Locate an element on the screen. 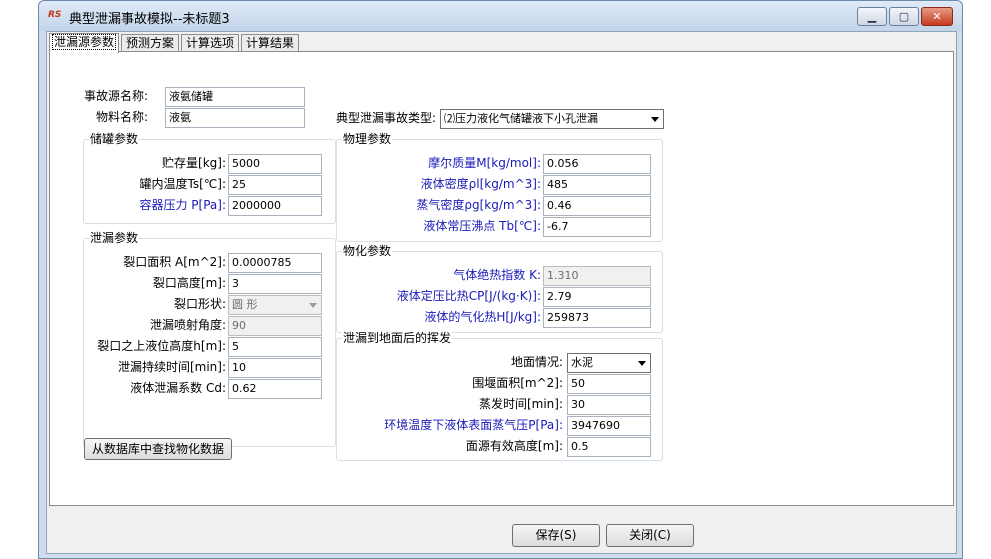  app-logo-icon: RS is located at coordinates (55, 15).